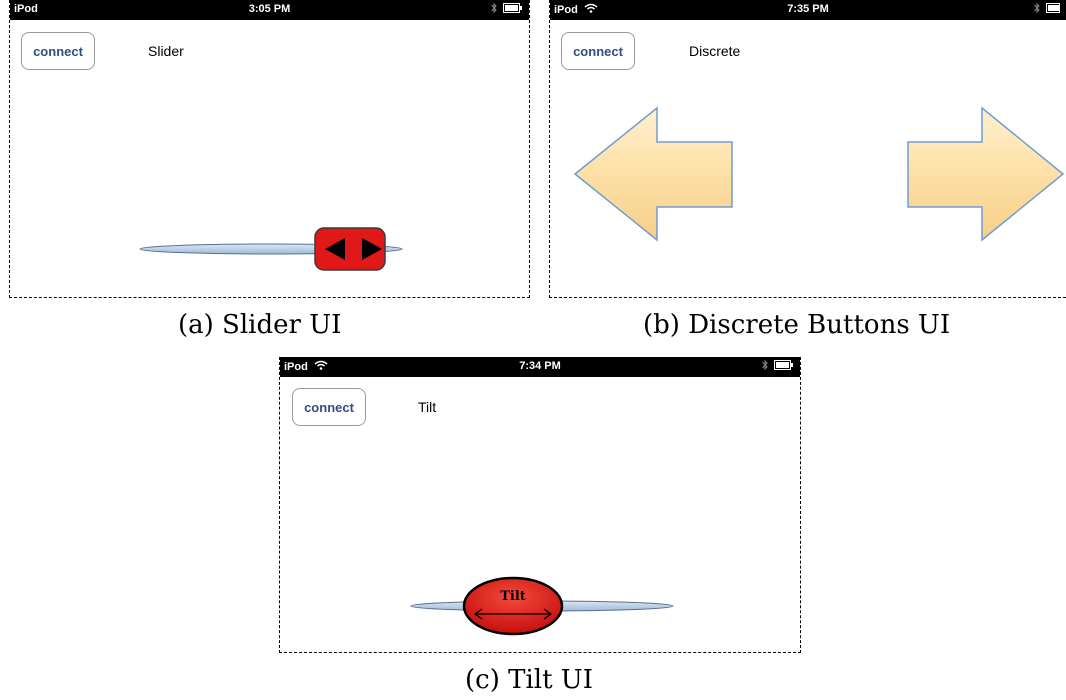  Describe the element at coordinates (653, 174) in the screenshot. I see `left-arrow-icon` at that location.